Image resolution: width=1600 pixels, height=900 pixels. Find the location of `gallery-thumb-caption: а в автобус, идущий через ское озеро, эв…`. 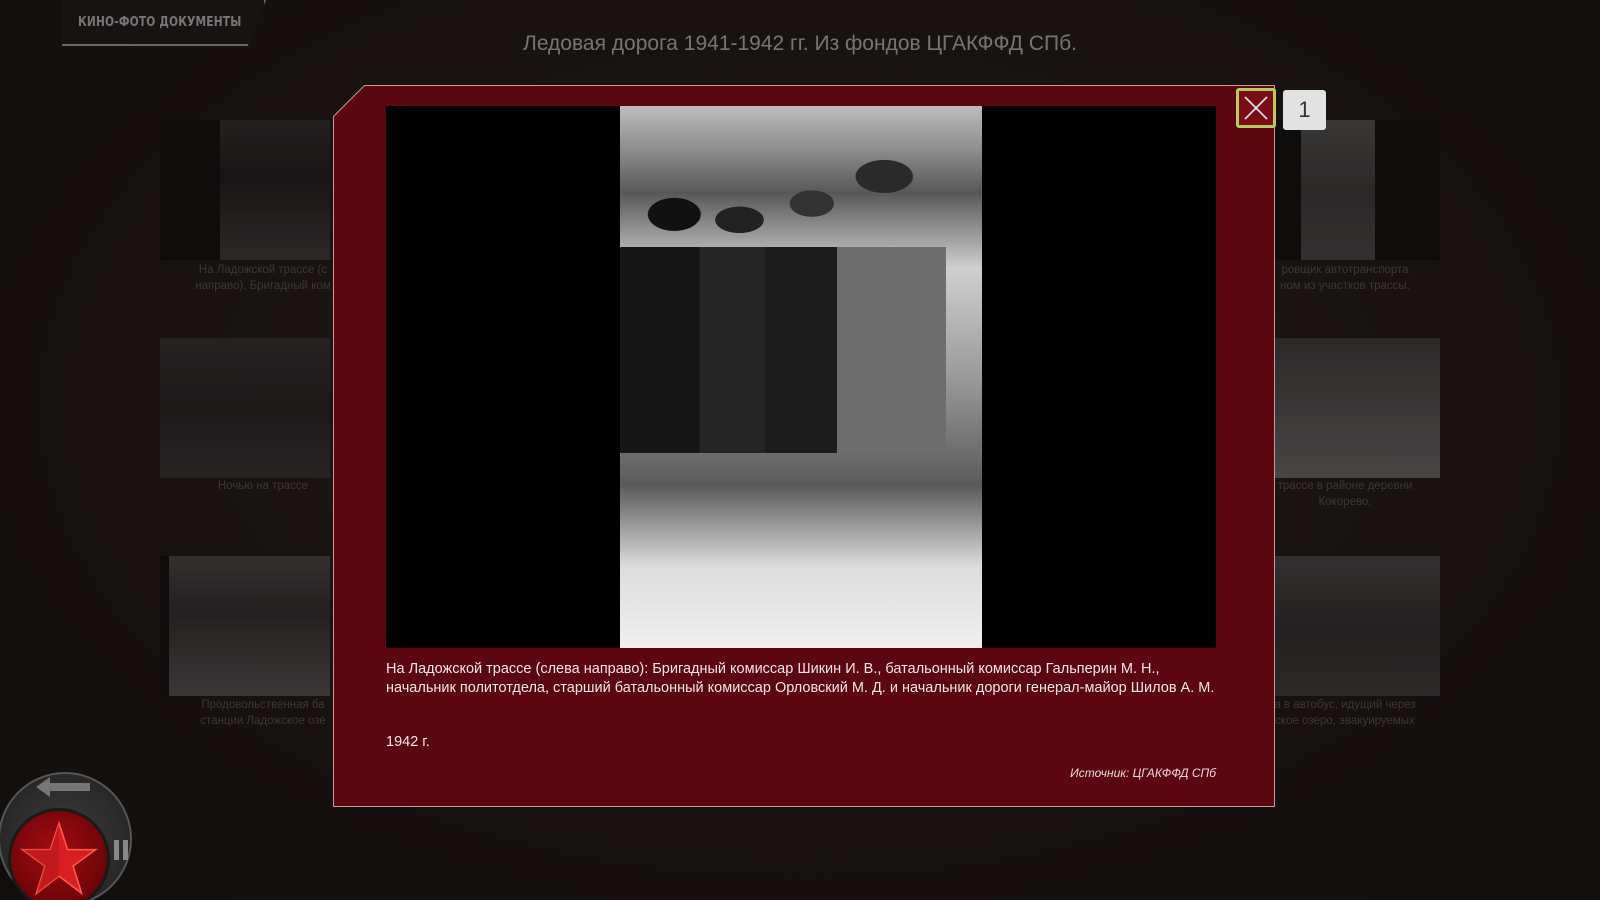

gallery-thumb-caption: а в автобус, идущий через ское озеро, эв… is located at coordinates (1345, 713).